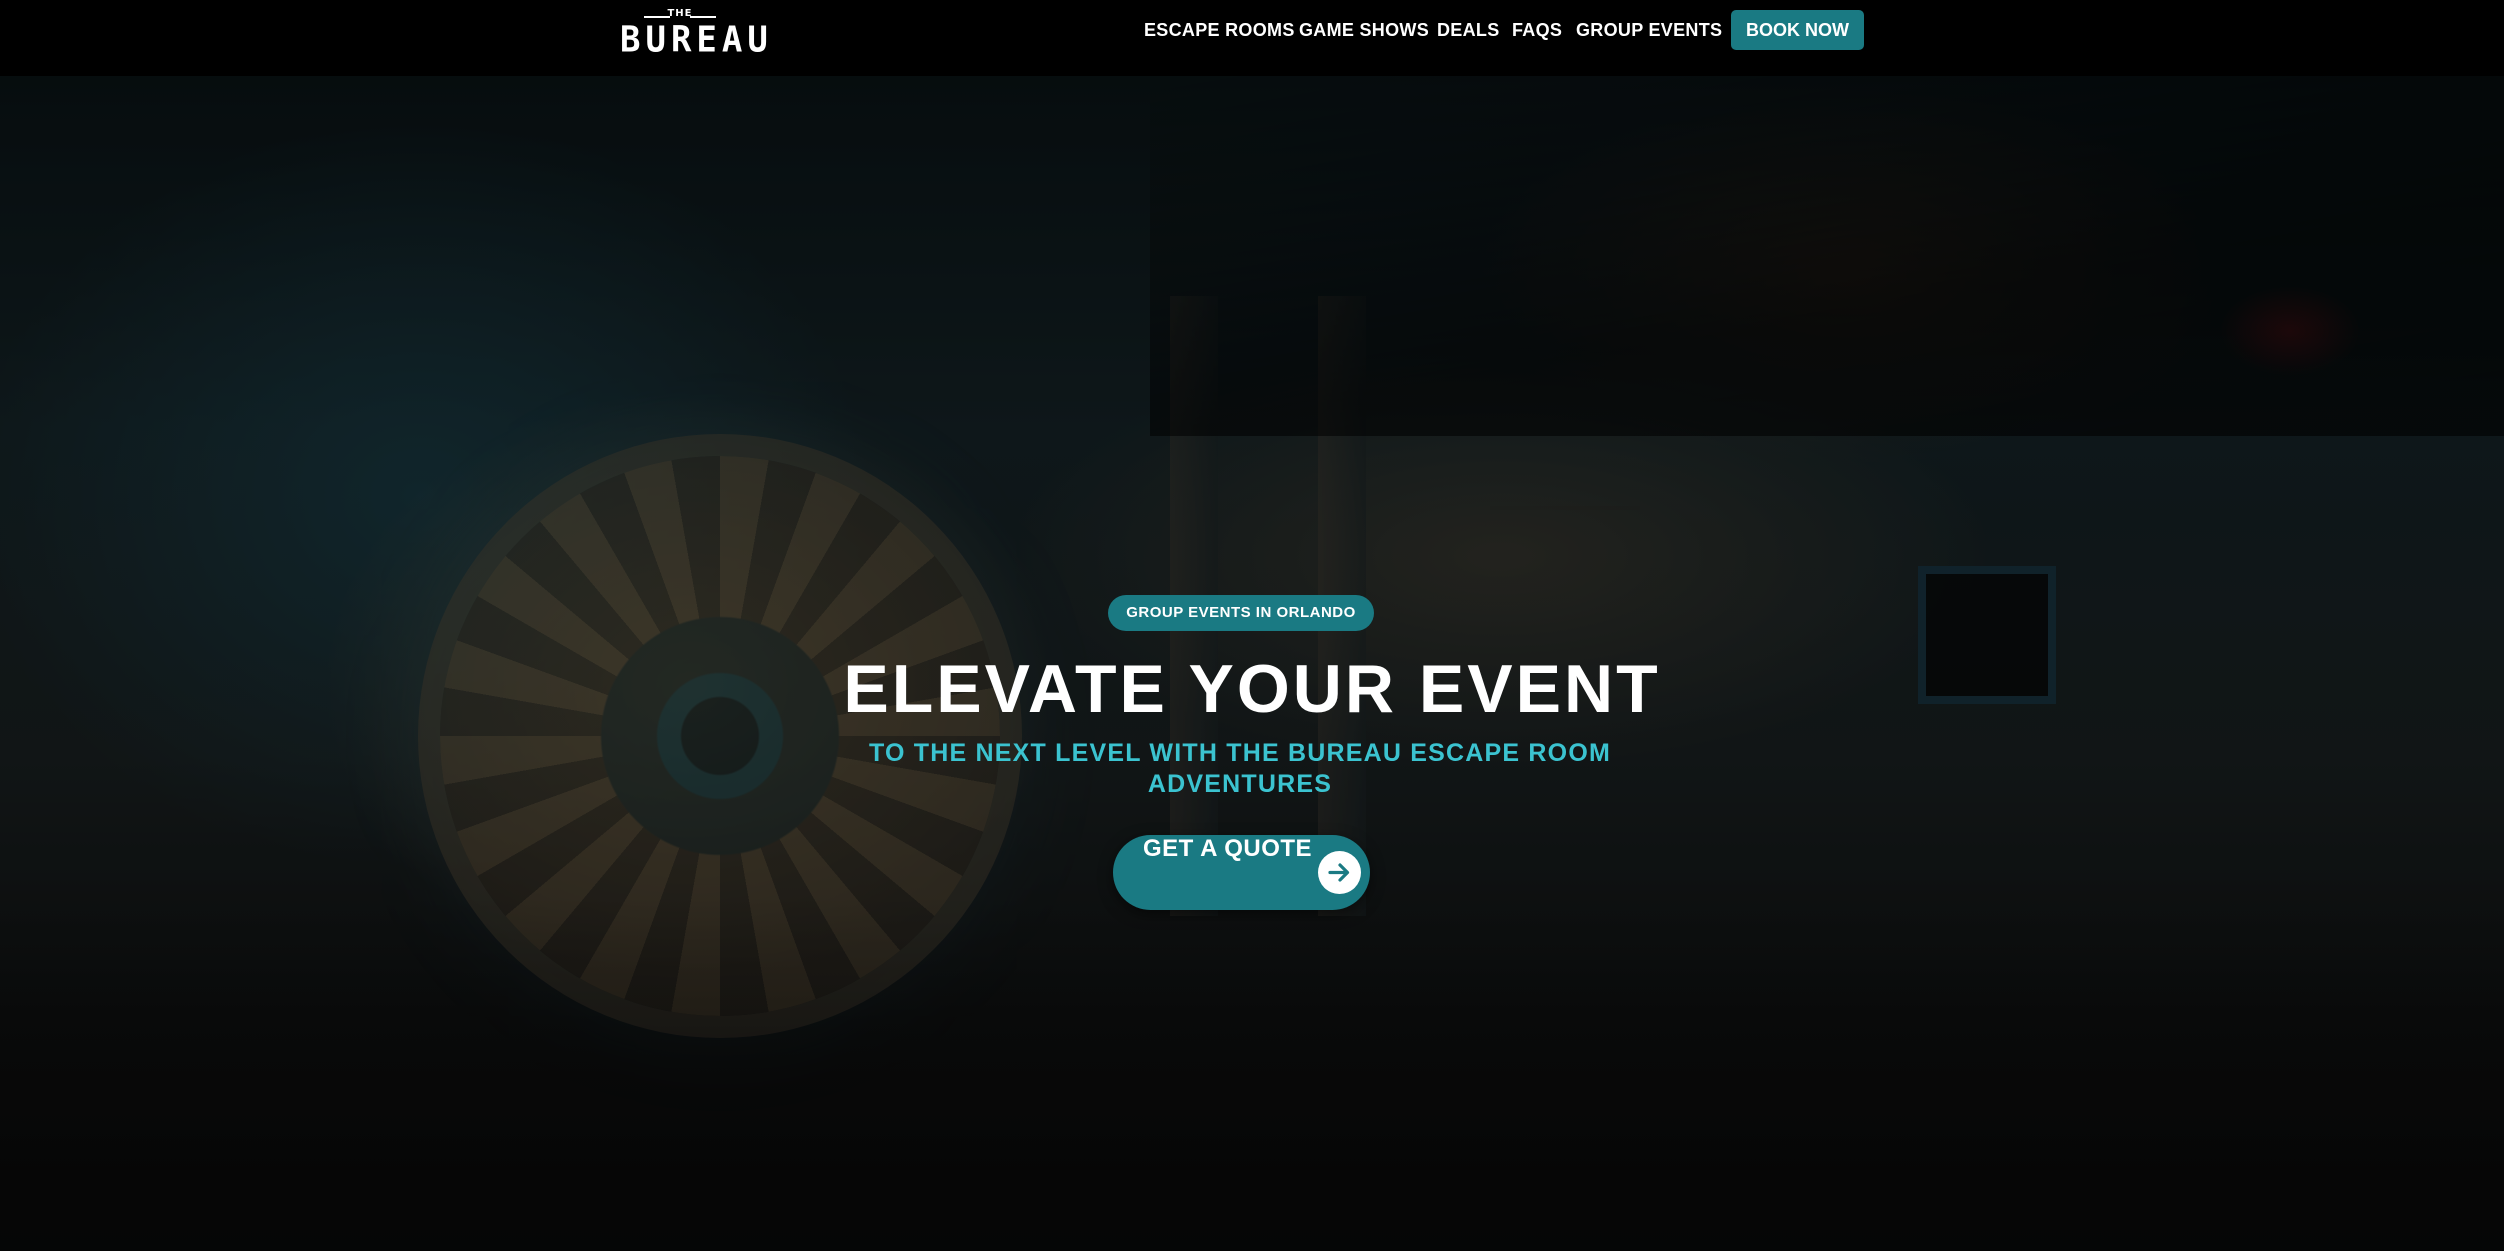  What do you see at coordinates (1252, 689) in the screenshot?
I see `hero-headline: ELEVATE YOUR EVENT` at bounding box center [1252, 689].